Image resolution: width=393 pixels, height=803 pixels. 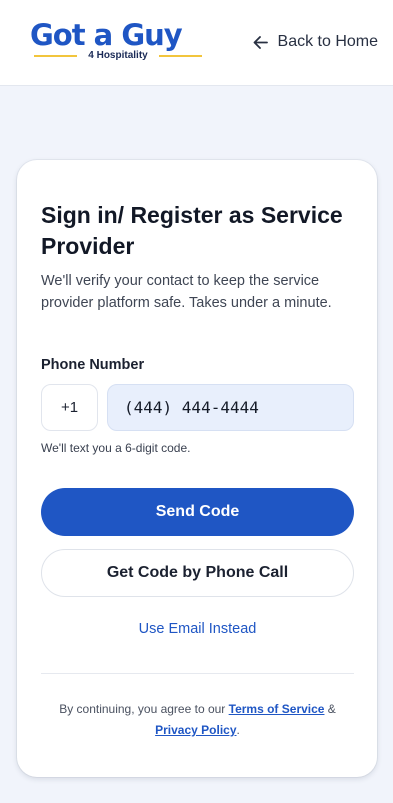 I want to click on arrow-left-icon, so click(x=260, y=42).